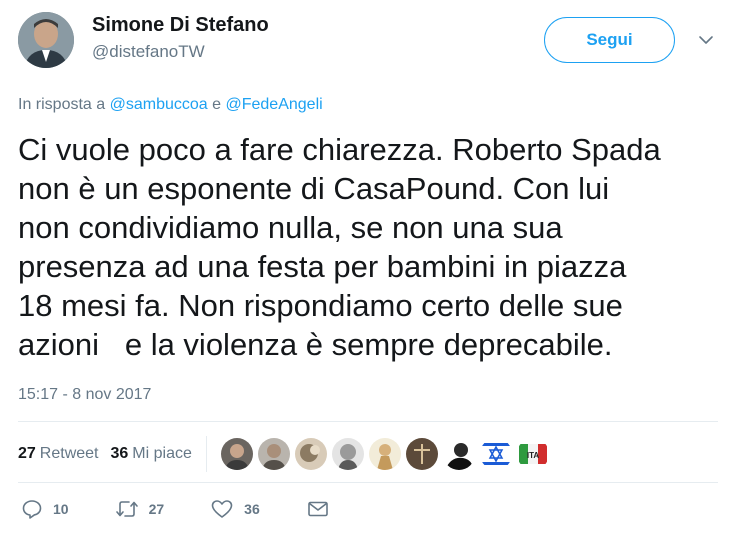  What do you see at coordinates (609, 40) in the screenshot?
I see `follow-button: Segui` at bounding box center [609, 40].